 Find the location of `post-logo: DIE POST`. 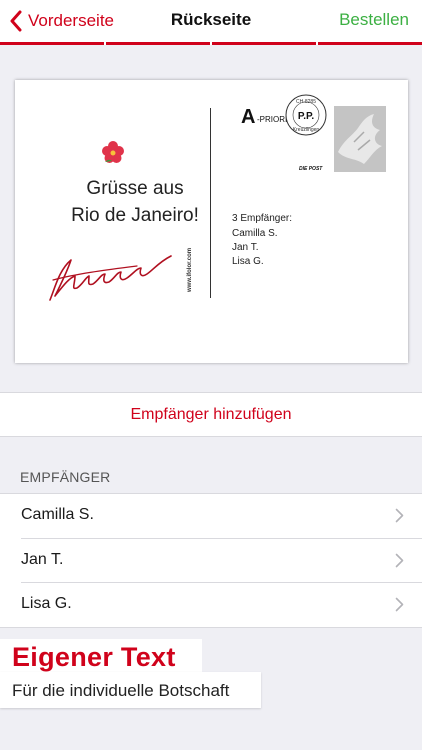

post-logo: DIE POST is located at coordinates (311, 169).